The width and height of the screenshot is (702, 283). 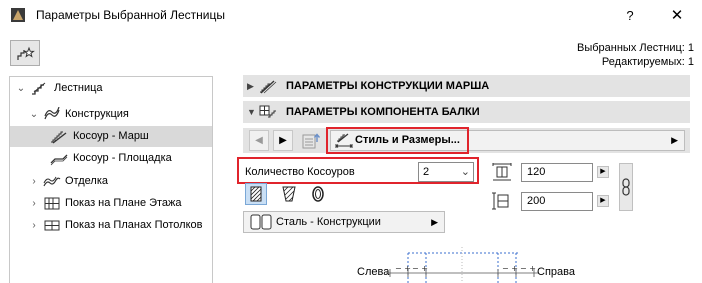 I want to click on highlight-style-dropdown, so click(x=397, y=140).